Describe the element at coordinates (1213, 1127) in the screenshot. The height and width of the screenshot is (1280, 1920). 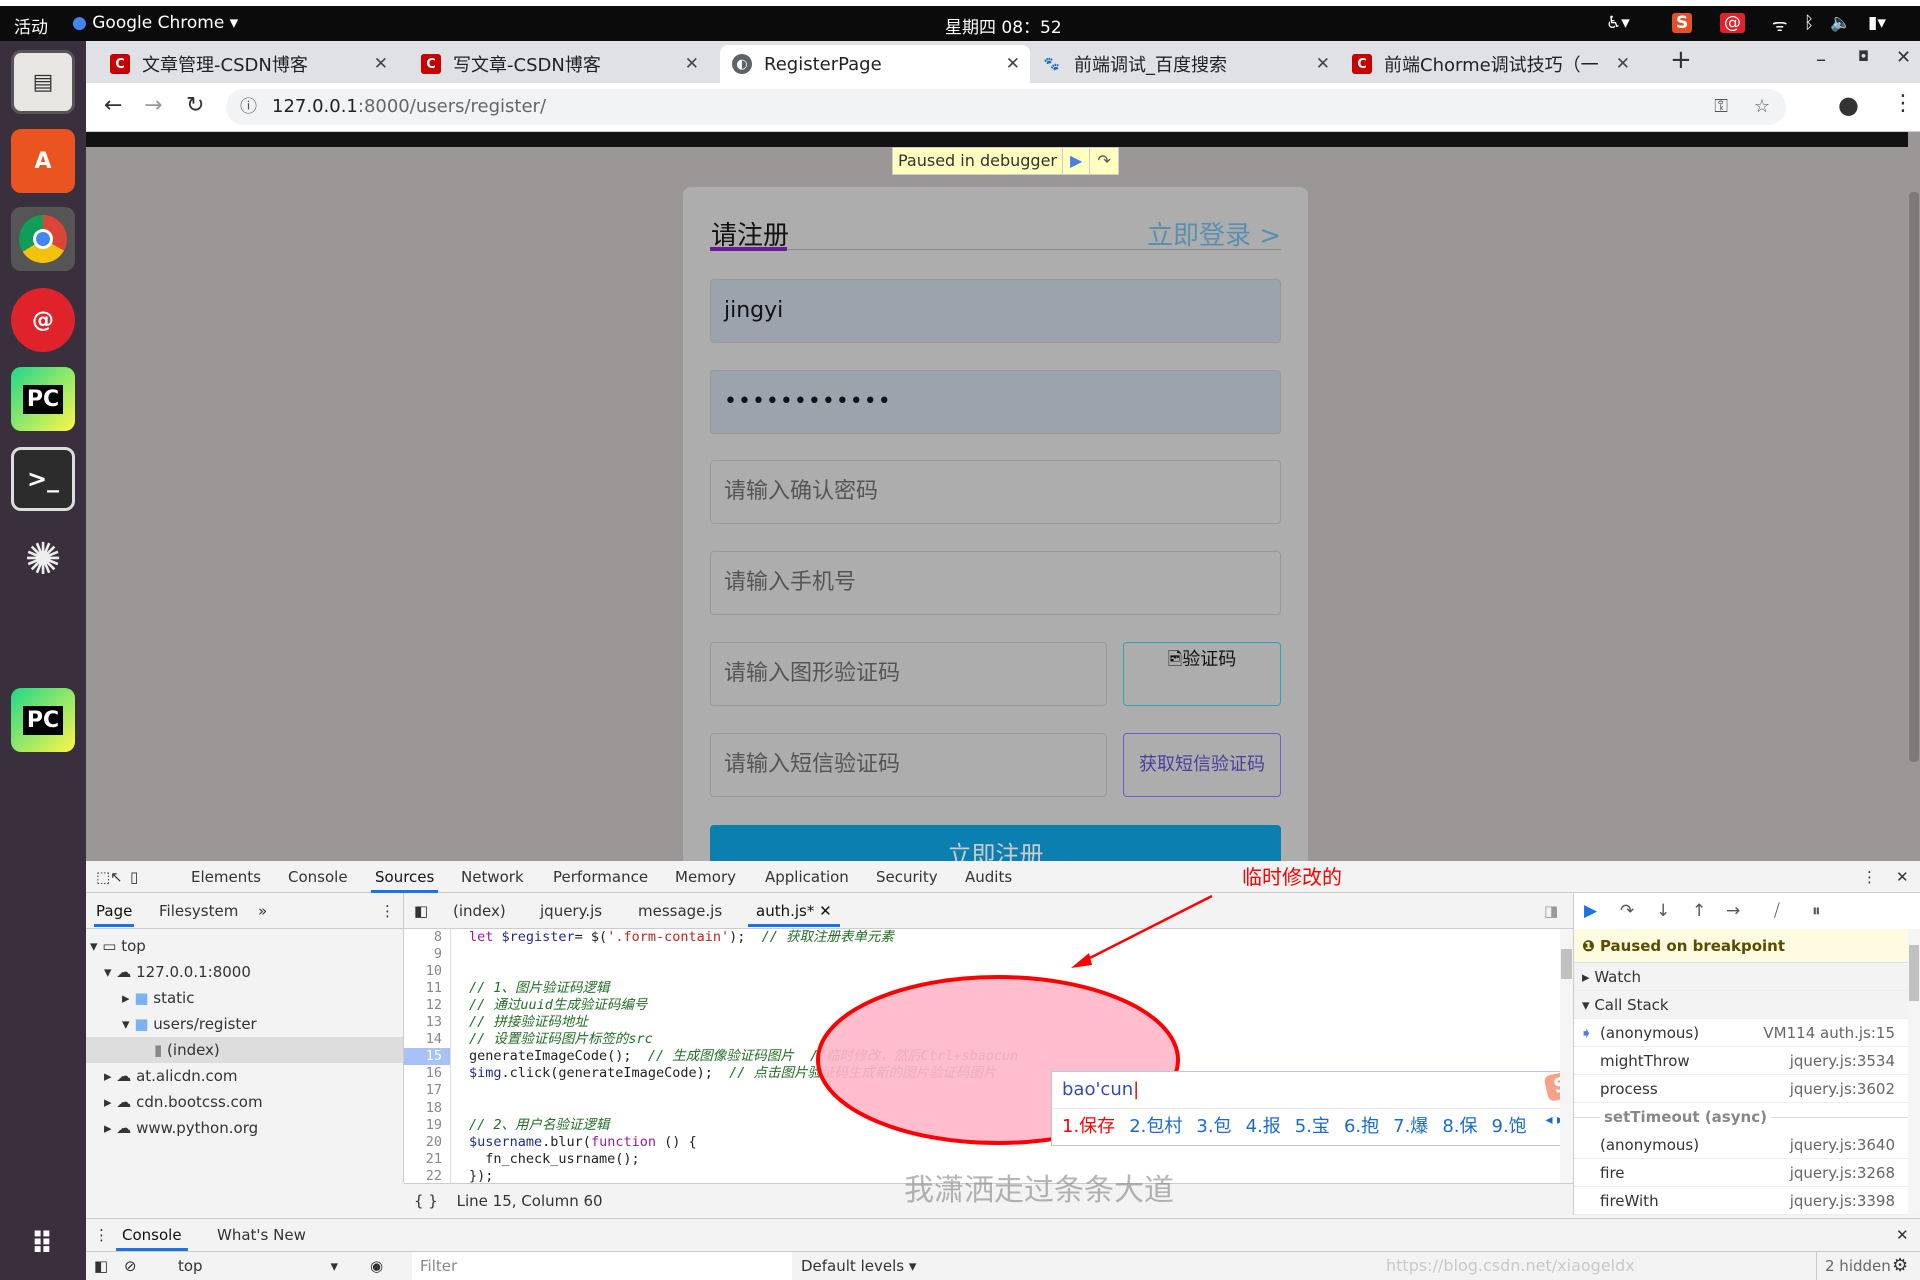
I see `ime-candidate: 3.包` at that location.